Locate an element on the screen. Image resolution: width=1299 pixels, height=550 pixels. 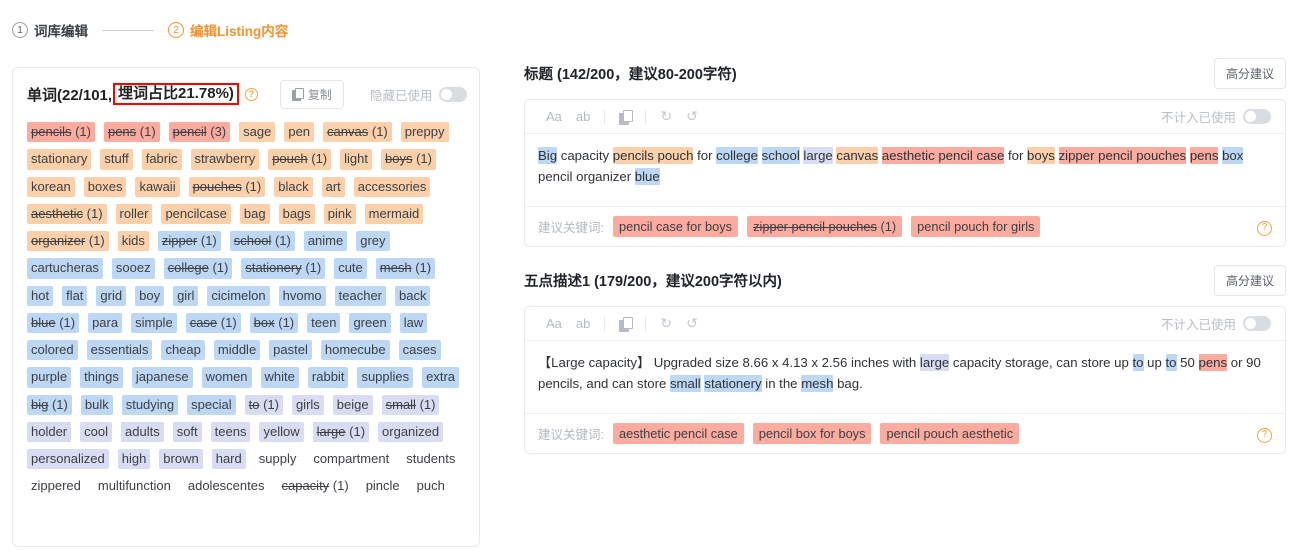
word-tag: studying is located at coordinates (150, 404).